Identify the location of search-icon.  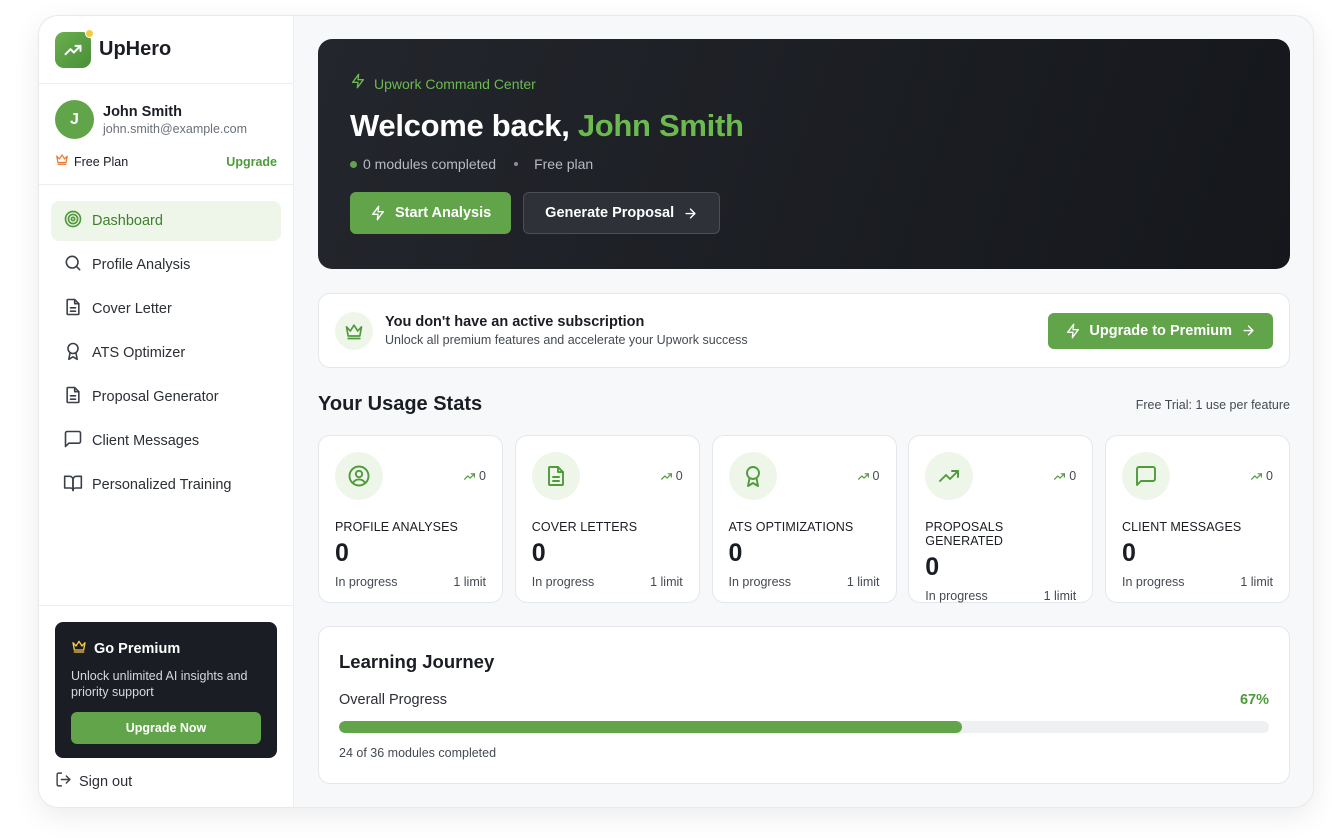
(73, 265).